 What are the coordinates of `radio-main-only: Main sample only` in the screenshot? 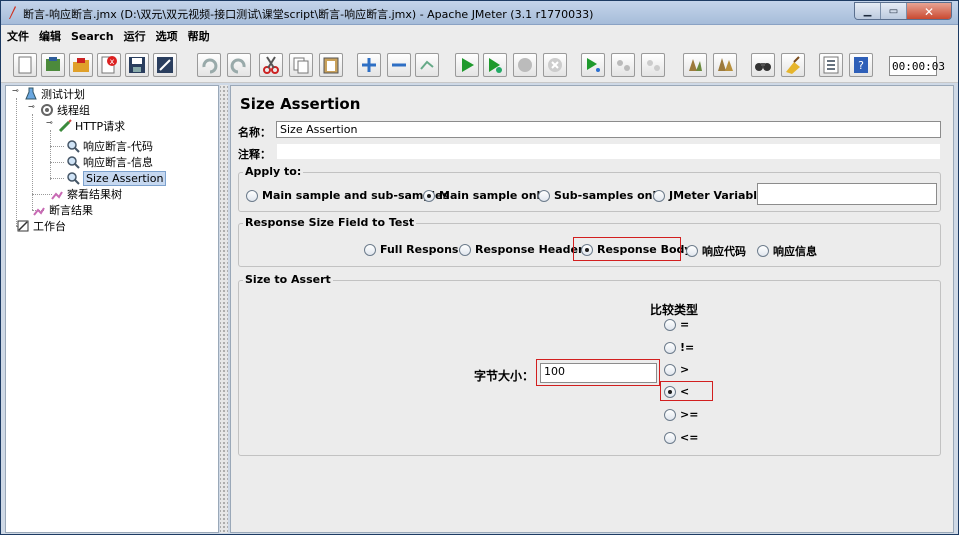 It's located at (485, 195).